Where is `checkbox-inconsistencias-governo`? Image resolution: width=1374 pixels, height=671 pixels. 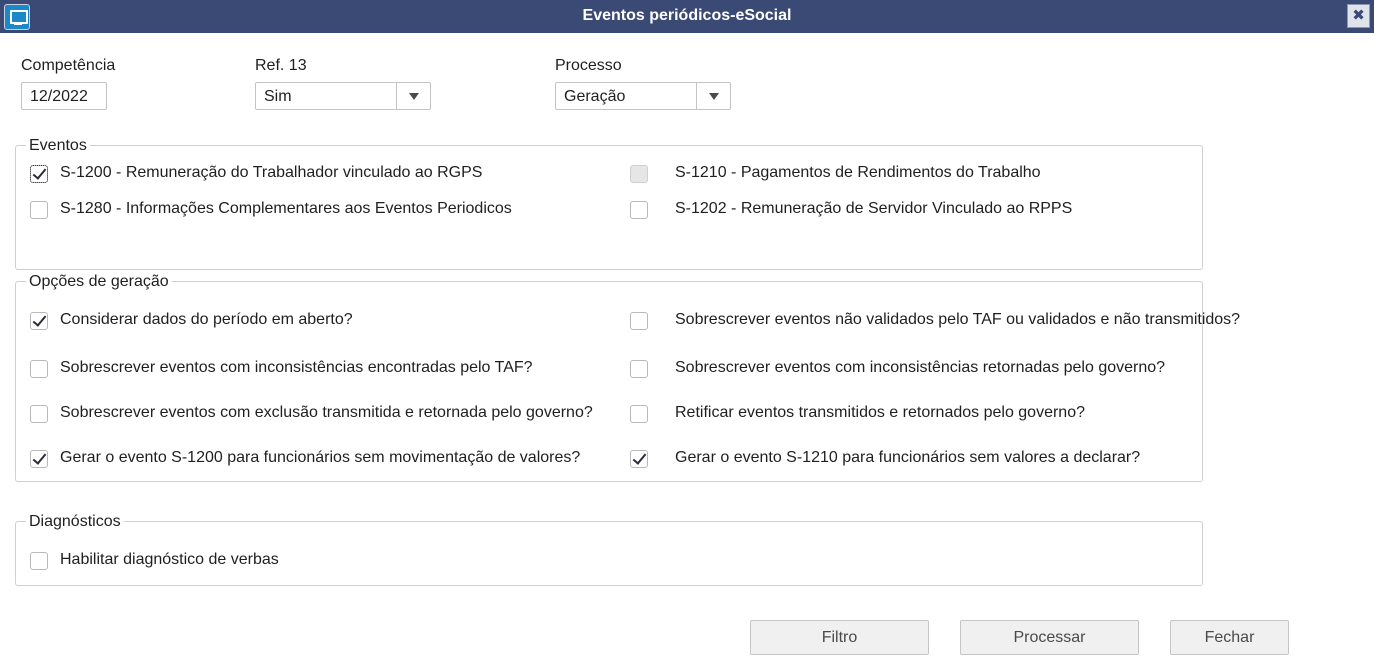 checkbox-inconsistencias-governo is located at coordinates (639, 369).